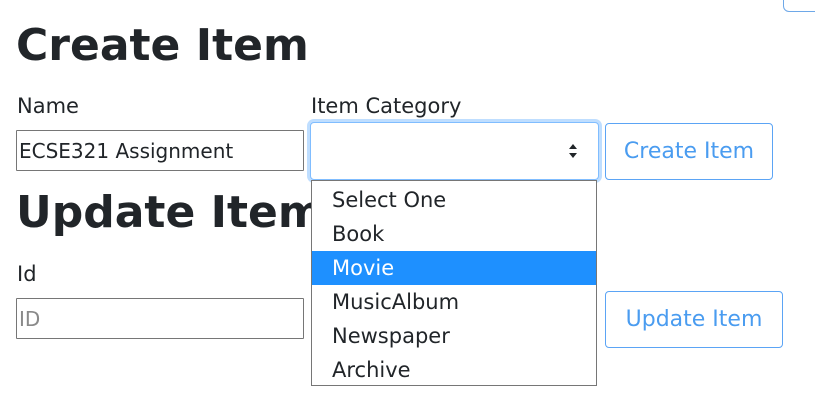 The image size is (815, 406). Describe the element at coordinates (689, 151) in the screenshot. I see `create-item-button: Create Item` at that location.